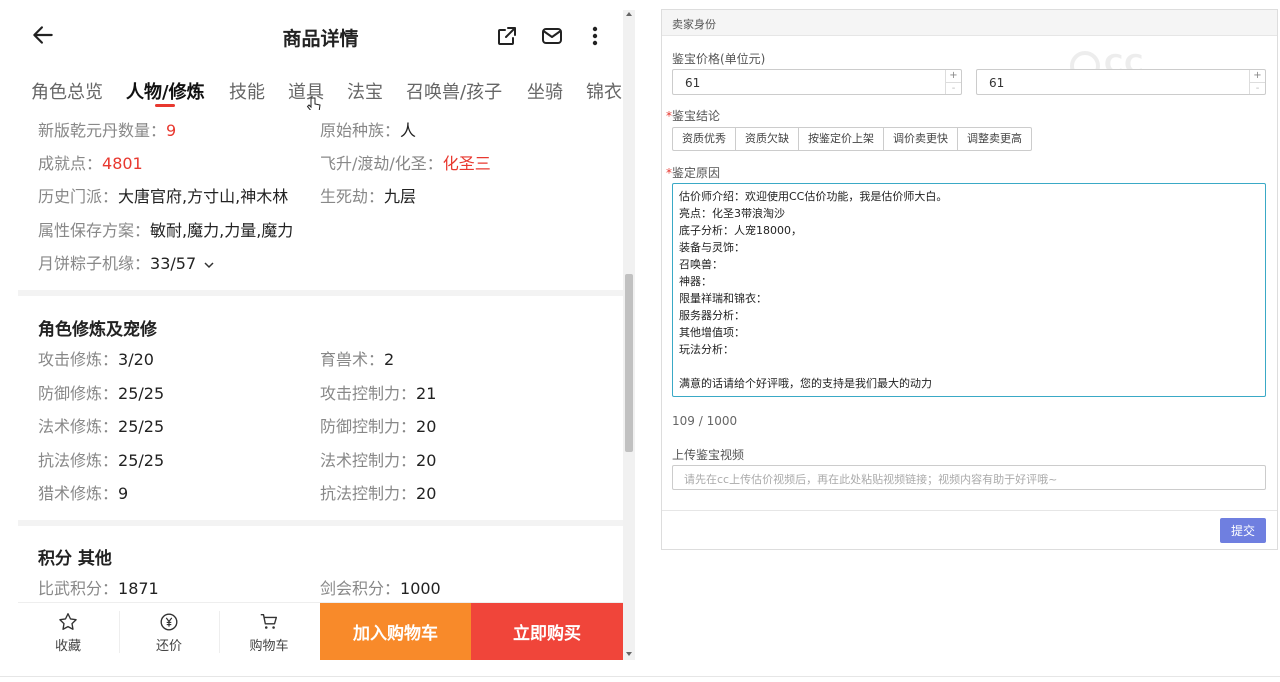 This screenshot has width=1280, height=682. I want to click on share-icon, so click(507, 36).